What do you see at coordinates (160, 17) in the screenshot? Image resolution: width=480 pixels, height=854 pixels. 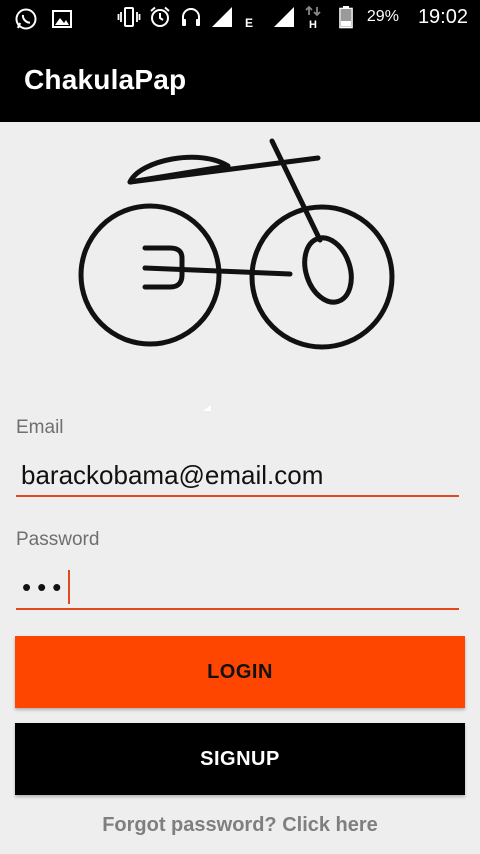 I see `alarm-icon` at bounding box center [160, 17].